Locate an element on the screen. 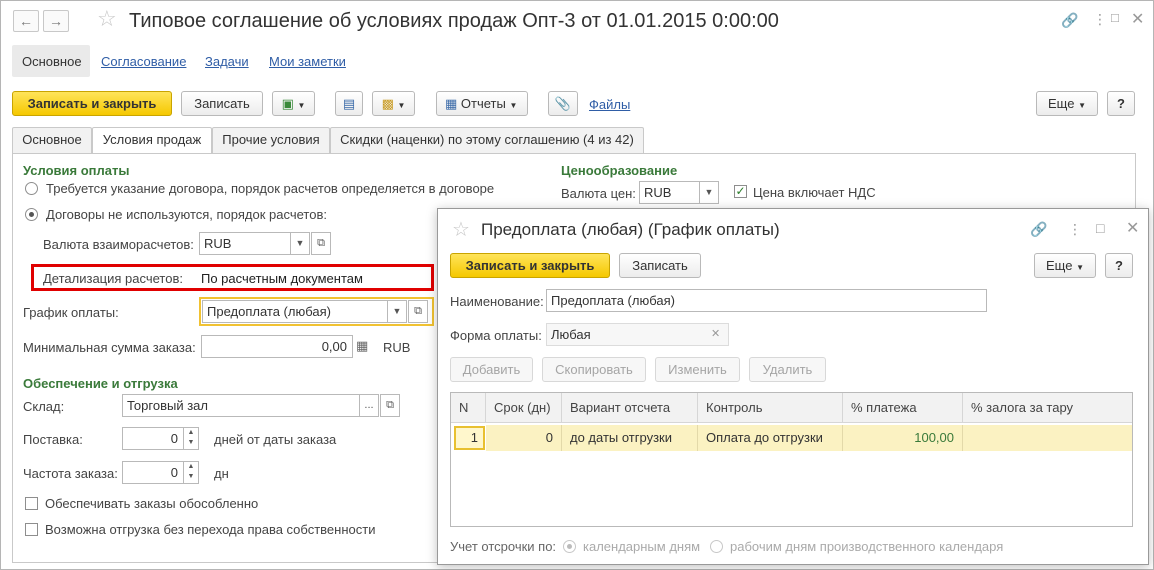  dialog-more-button: Еще ▼ is located at coordinates (1065, 265).